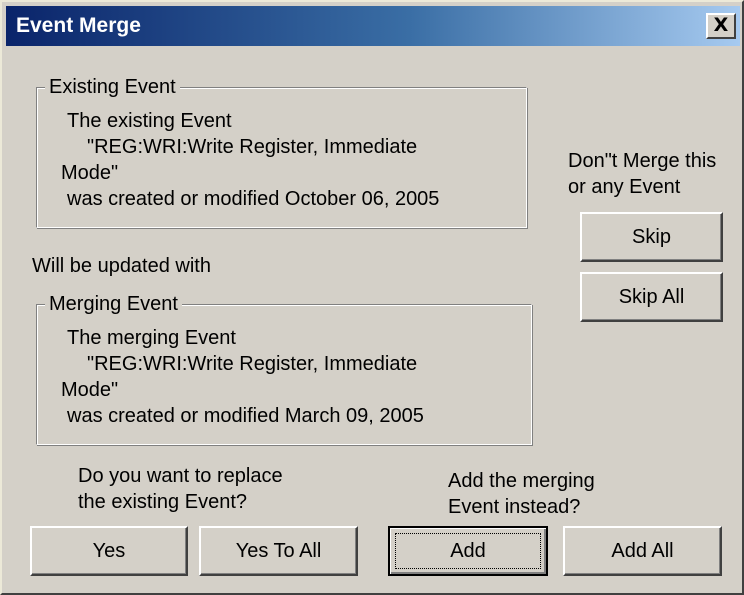 The height and width of the screenshot is (595, 744). I want to click on add-button-label: Add, so click(468, 551).